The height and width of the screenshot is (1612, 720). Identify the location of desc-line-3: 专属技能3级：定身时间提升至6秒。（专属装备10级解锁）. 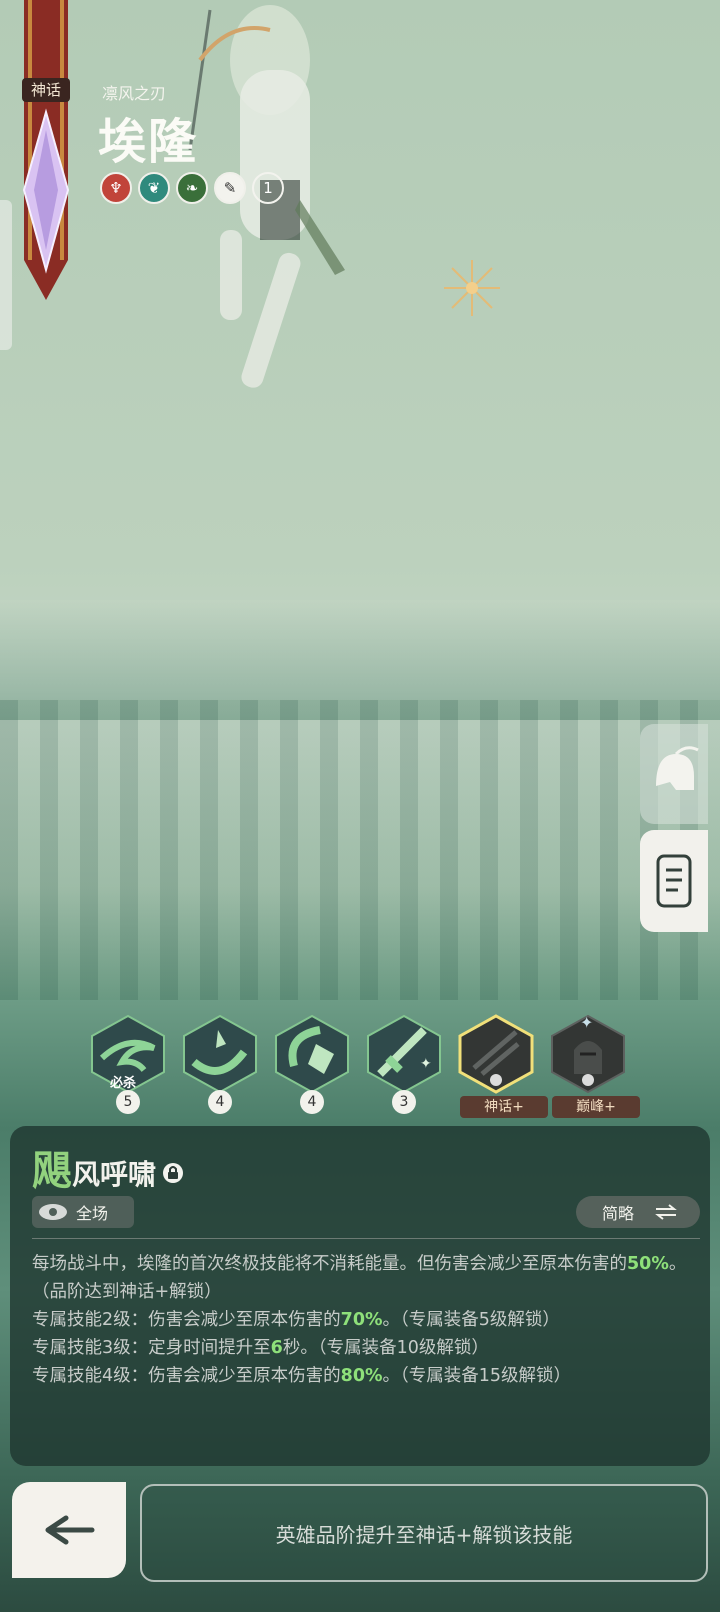
(260, 1348).